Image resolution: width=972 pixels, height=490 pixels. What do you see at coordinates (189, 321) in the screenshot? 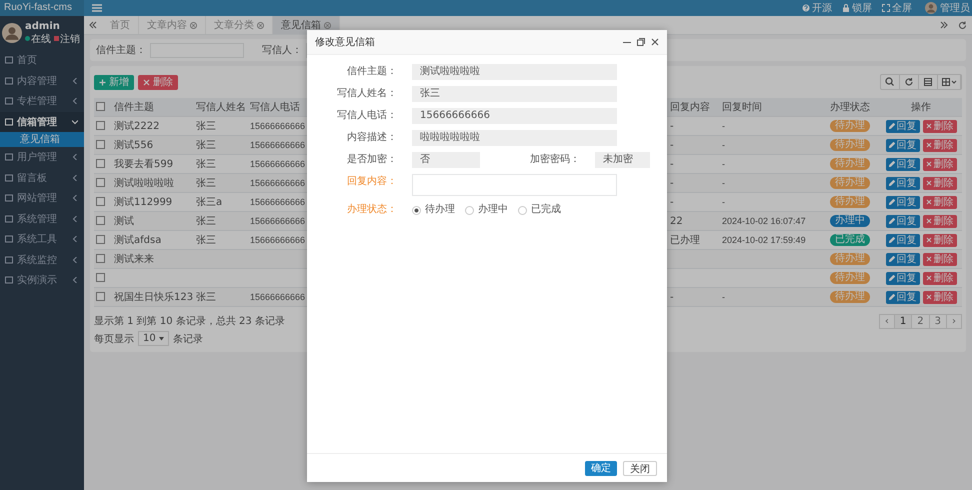
I see `record-summary: 显示第 1 到第 10 条记录，总共 23 条记录` at bounding box center [189, 321].